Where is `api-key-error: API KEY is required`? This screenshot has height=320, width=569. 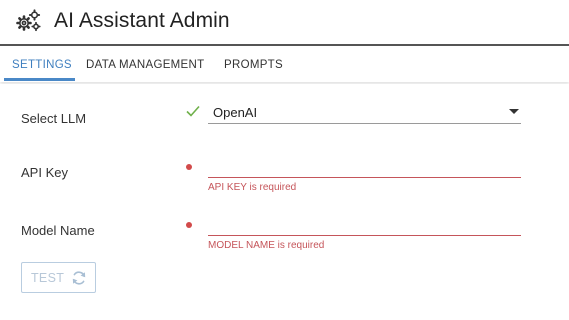
api-key-error: API KEY is required is located at coordinates (252, 187).